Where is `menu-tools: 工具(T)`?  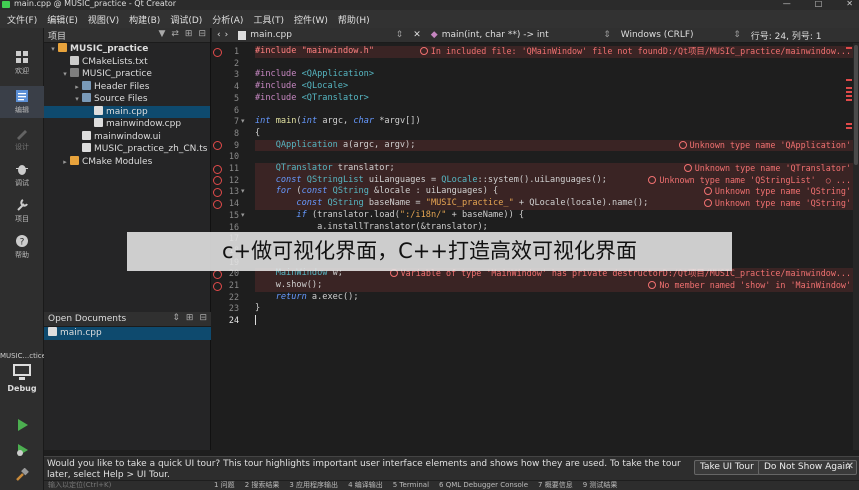 menu-tools: 工具(T) is located at coordinates (268, 19).